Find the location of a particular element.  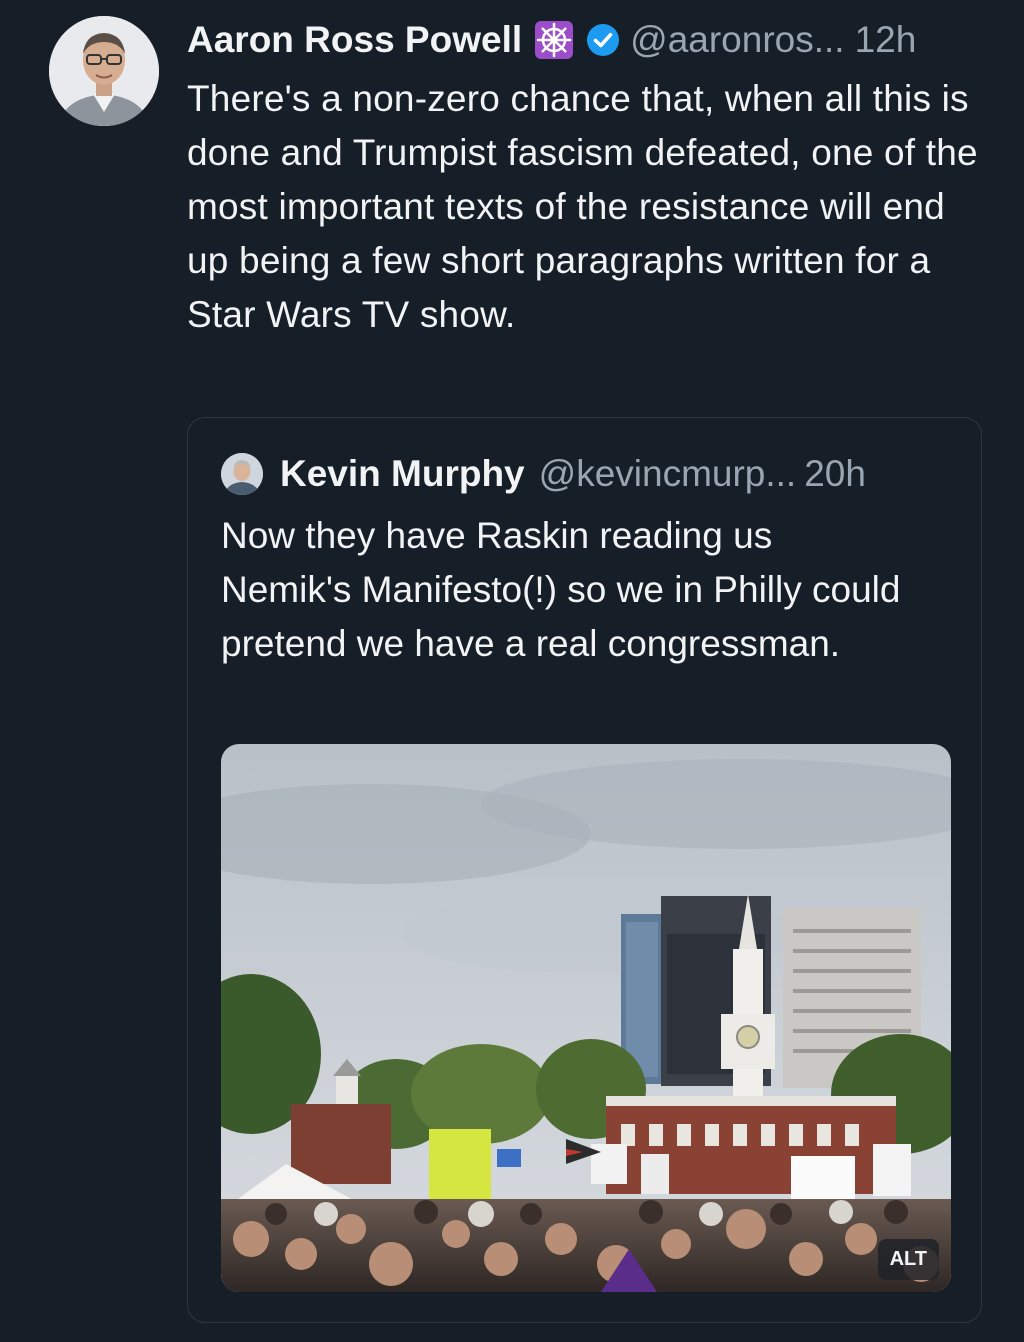

quoted-author-avatar-image is located at coordinates (242, 474).